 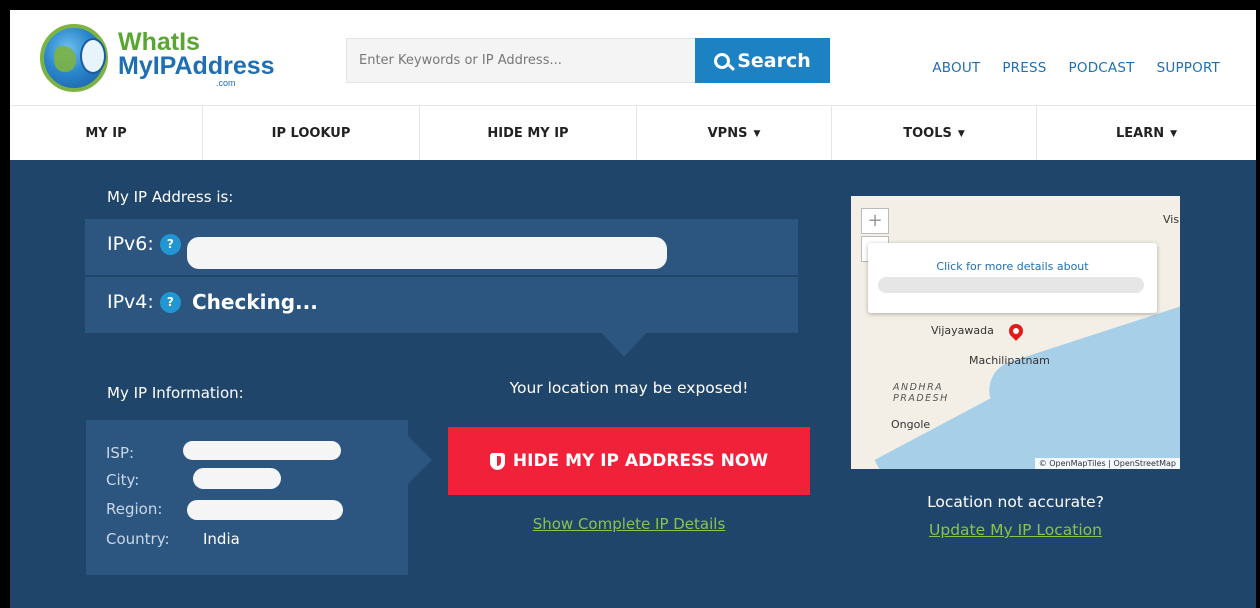 I want to click on podcast-link: PODCAST, so click(x=1102, y=68).